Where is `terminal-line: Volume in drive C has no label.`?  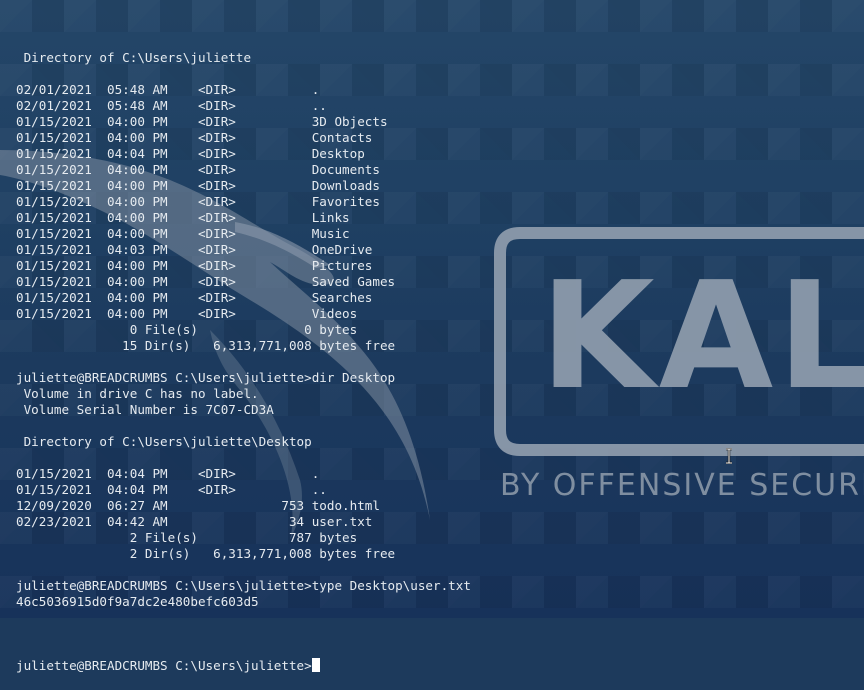
terminal-line: Volume in drive C has no label. is located at coordinates (137, 393).